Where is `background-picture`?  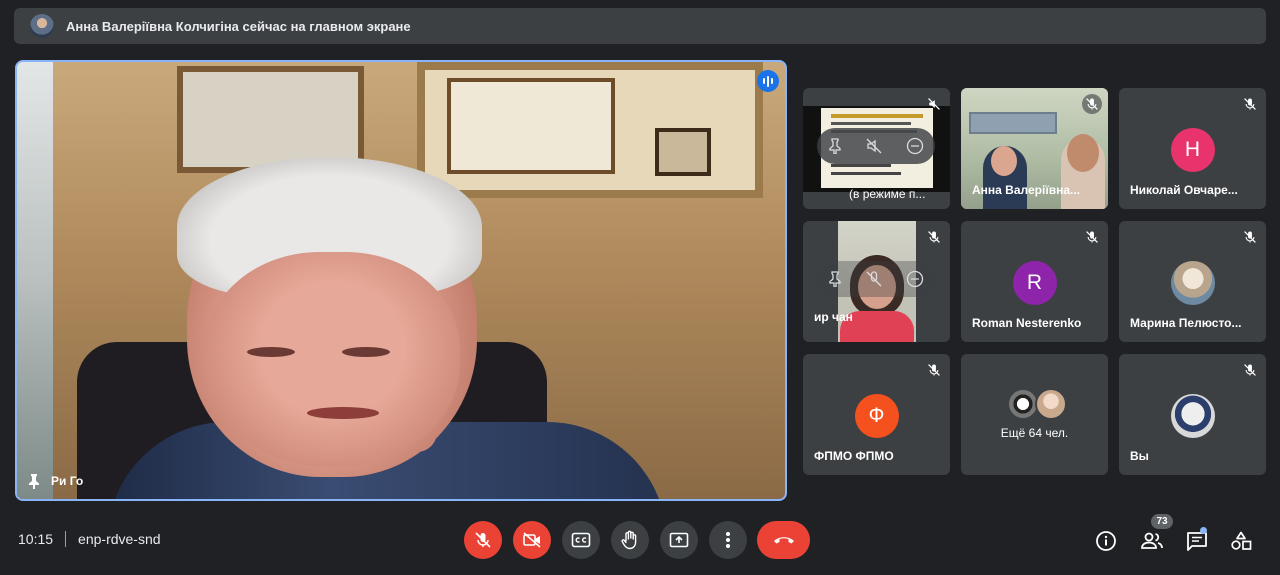 background-picture is located at coordinates (683, 152).